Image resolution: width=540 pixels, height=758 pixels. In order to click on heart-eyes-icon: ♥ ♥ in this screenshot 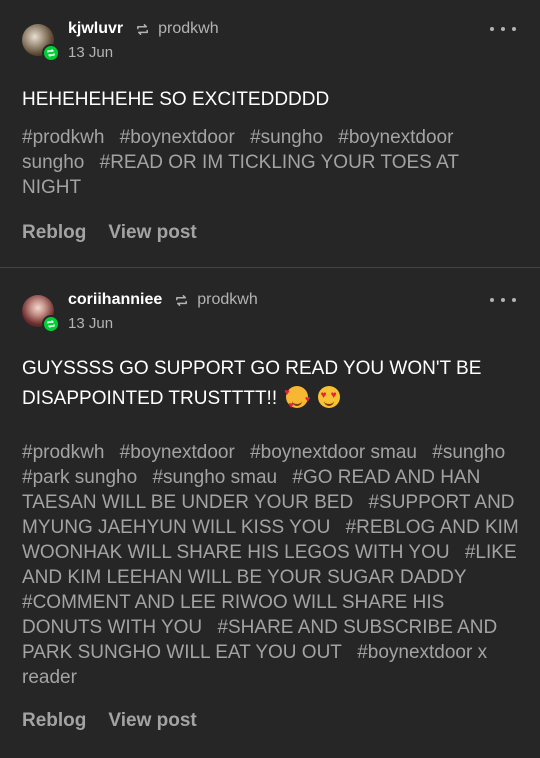, I will do `click(328, 397)`.